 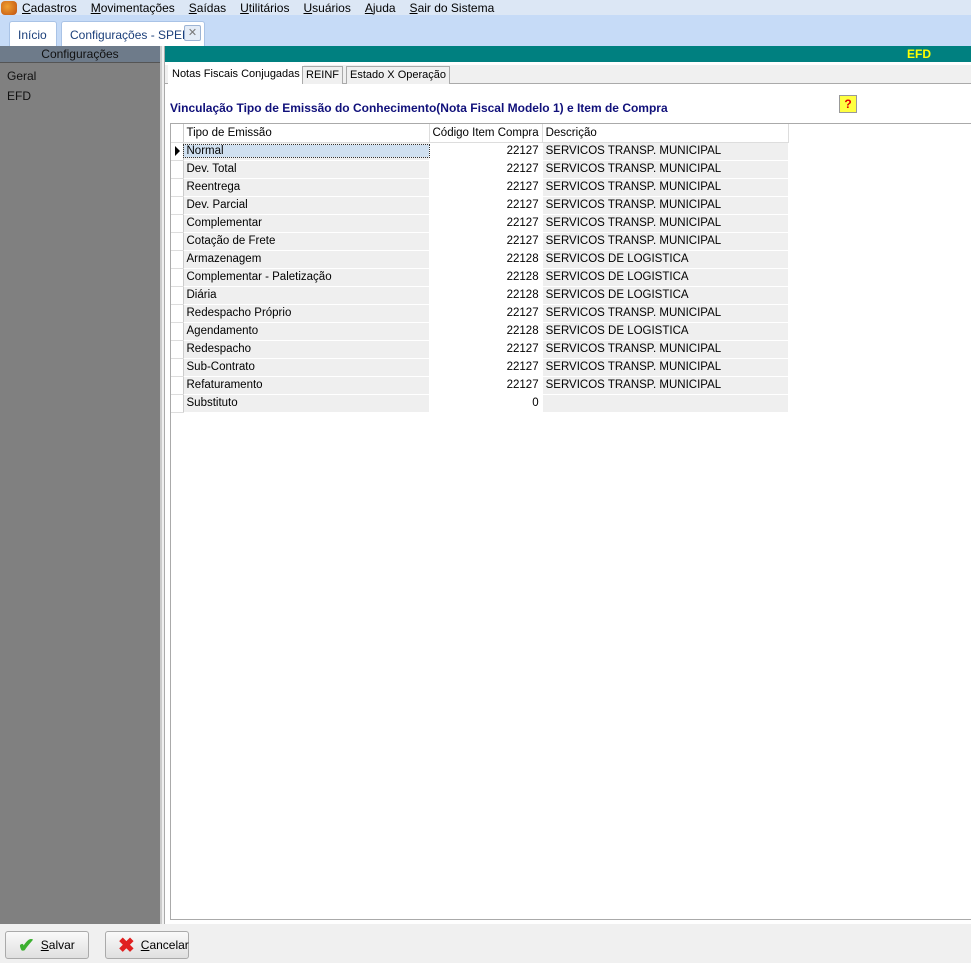 I want to click on sidebar-item-geral: Geral, so click(x=80, y=73).